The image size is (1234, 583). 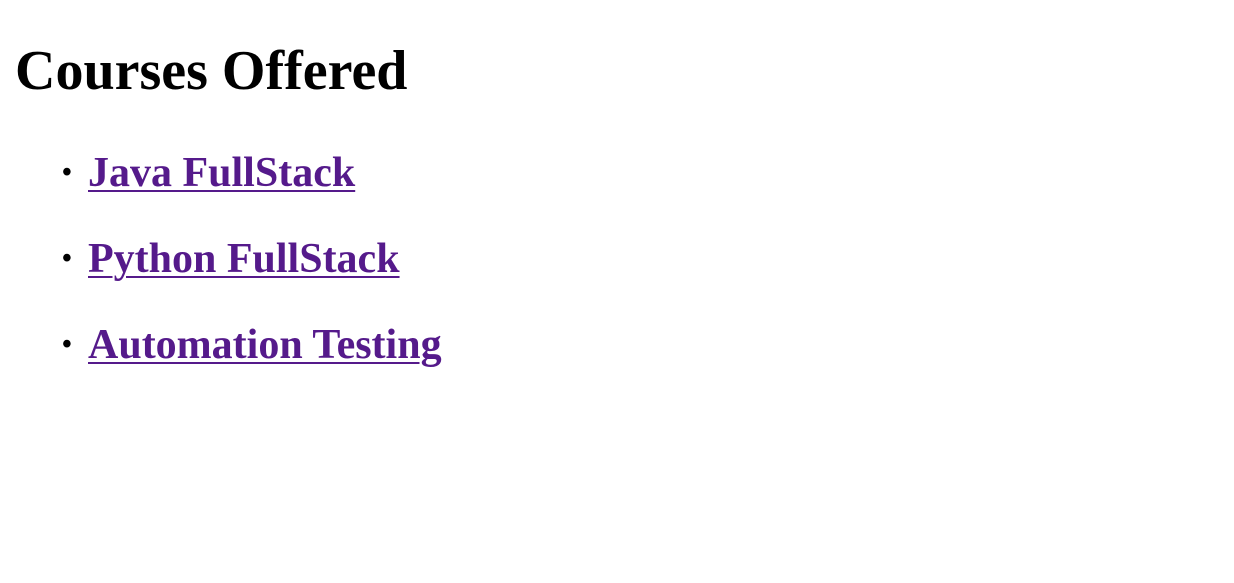 What do you see at coordinates (221, 173) in the screenshot?
I see `course-link-java-fullstack: Java FullStack` at bounding box center [221, 173].